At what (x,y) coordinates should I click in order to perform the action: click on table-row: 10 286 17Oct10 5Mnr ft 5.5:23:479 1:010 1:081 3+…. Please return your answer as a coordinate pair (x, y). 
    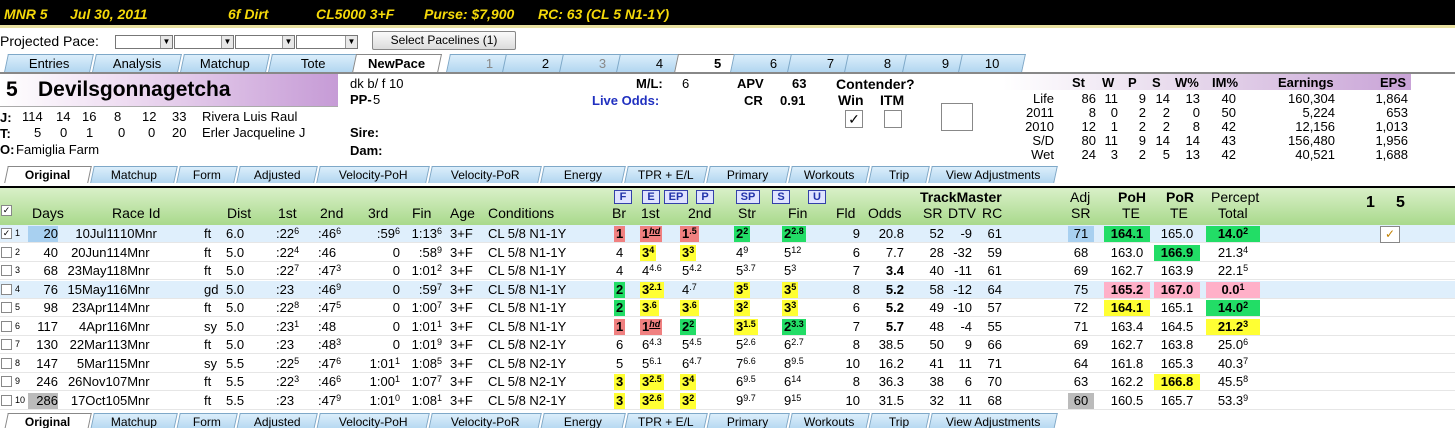
    Looking at the image, I should click on (727, 401).